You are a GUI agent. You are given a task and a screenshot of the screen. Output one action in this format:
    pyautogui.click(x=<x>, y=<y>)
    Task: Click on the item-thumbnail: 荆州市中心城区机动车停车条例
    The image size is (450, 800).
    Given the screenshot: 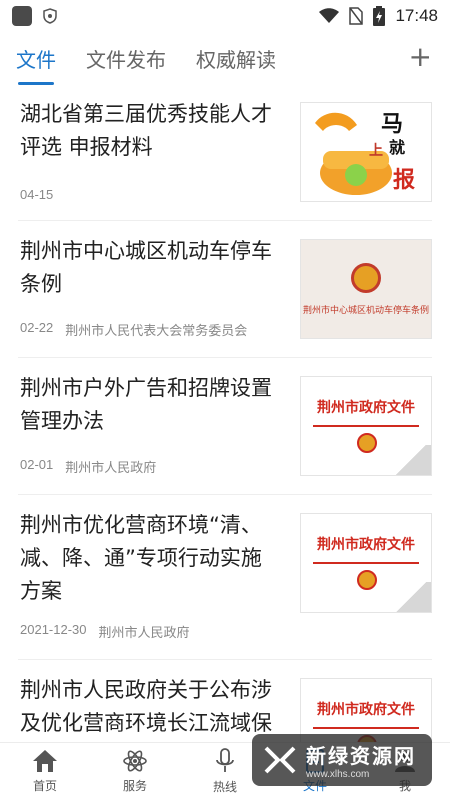 What is the action you would take?
    pyautogui.click(x=366, y=289)
    